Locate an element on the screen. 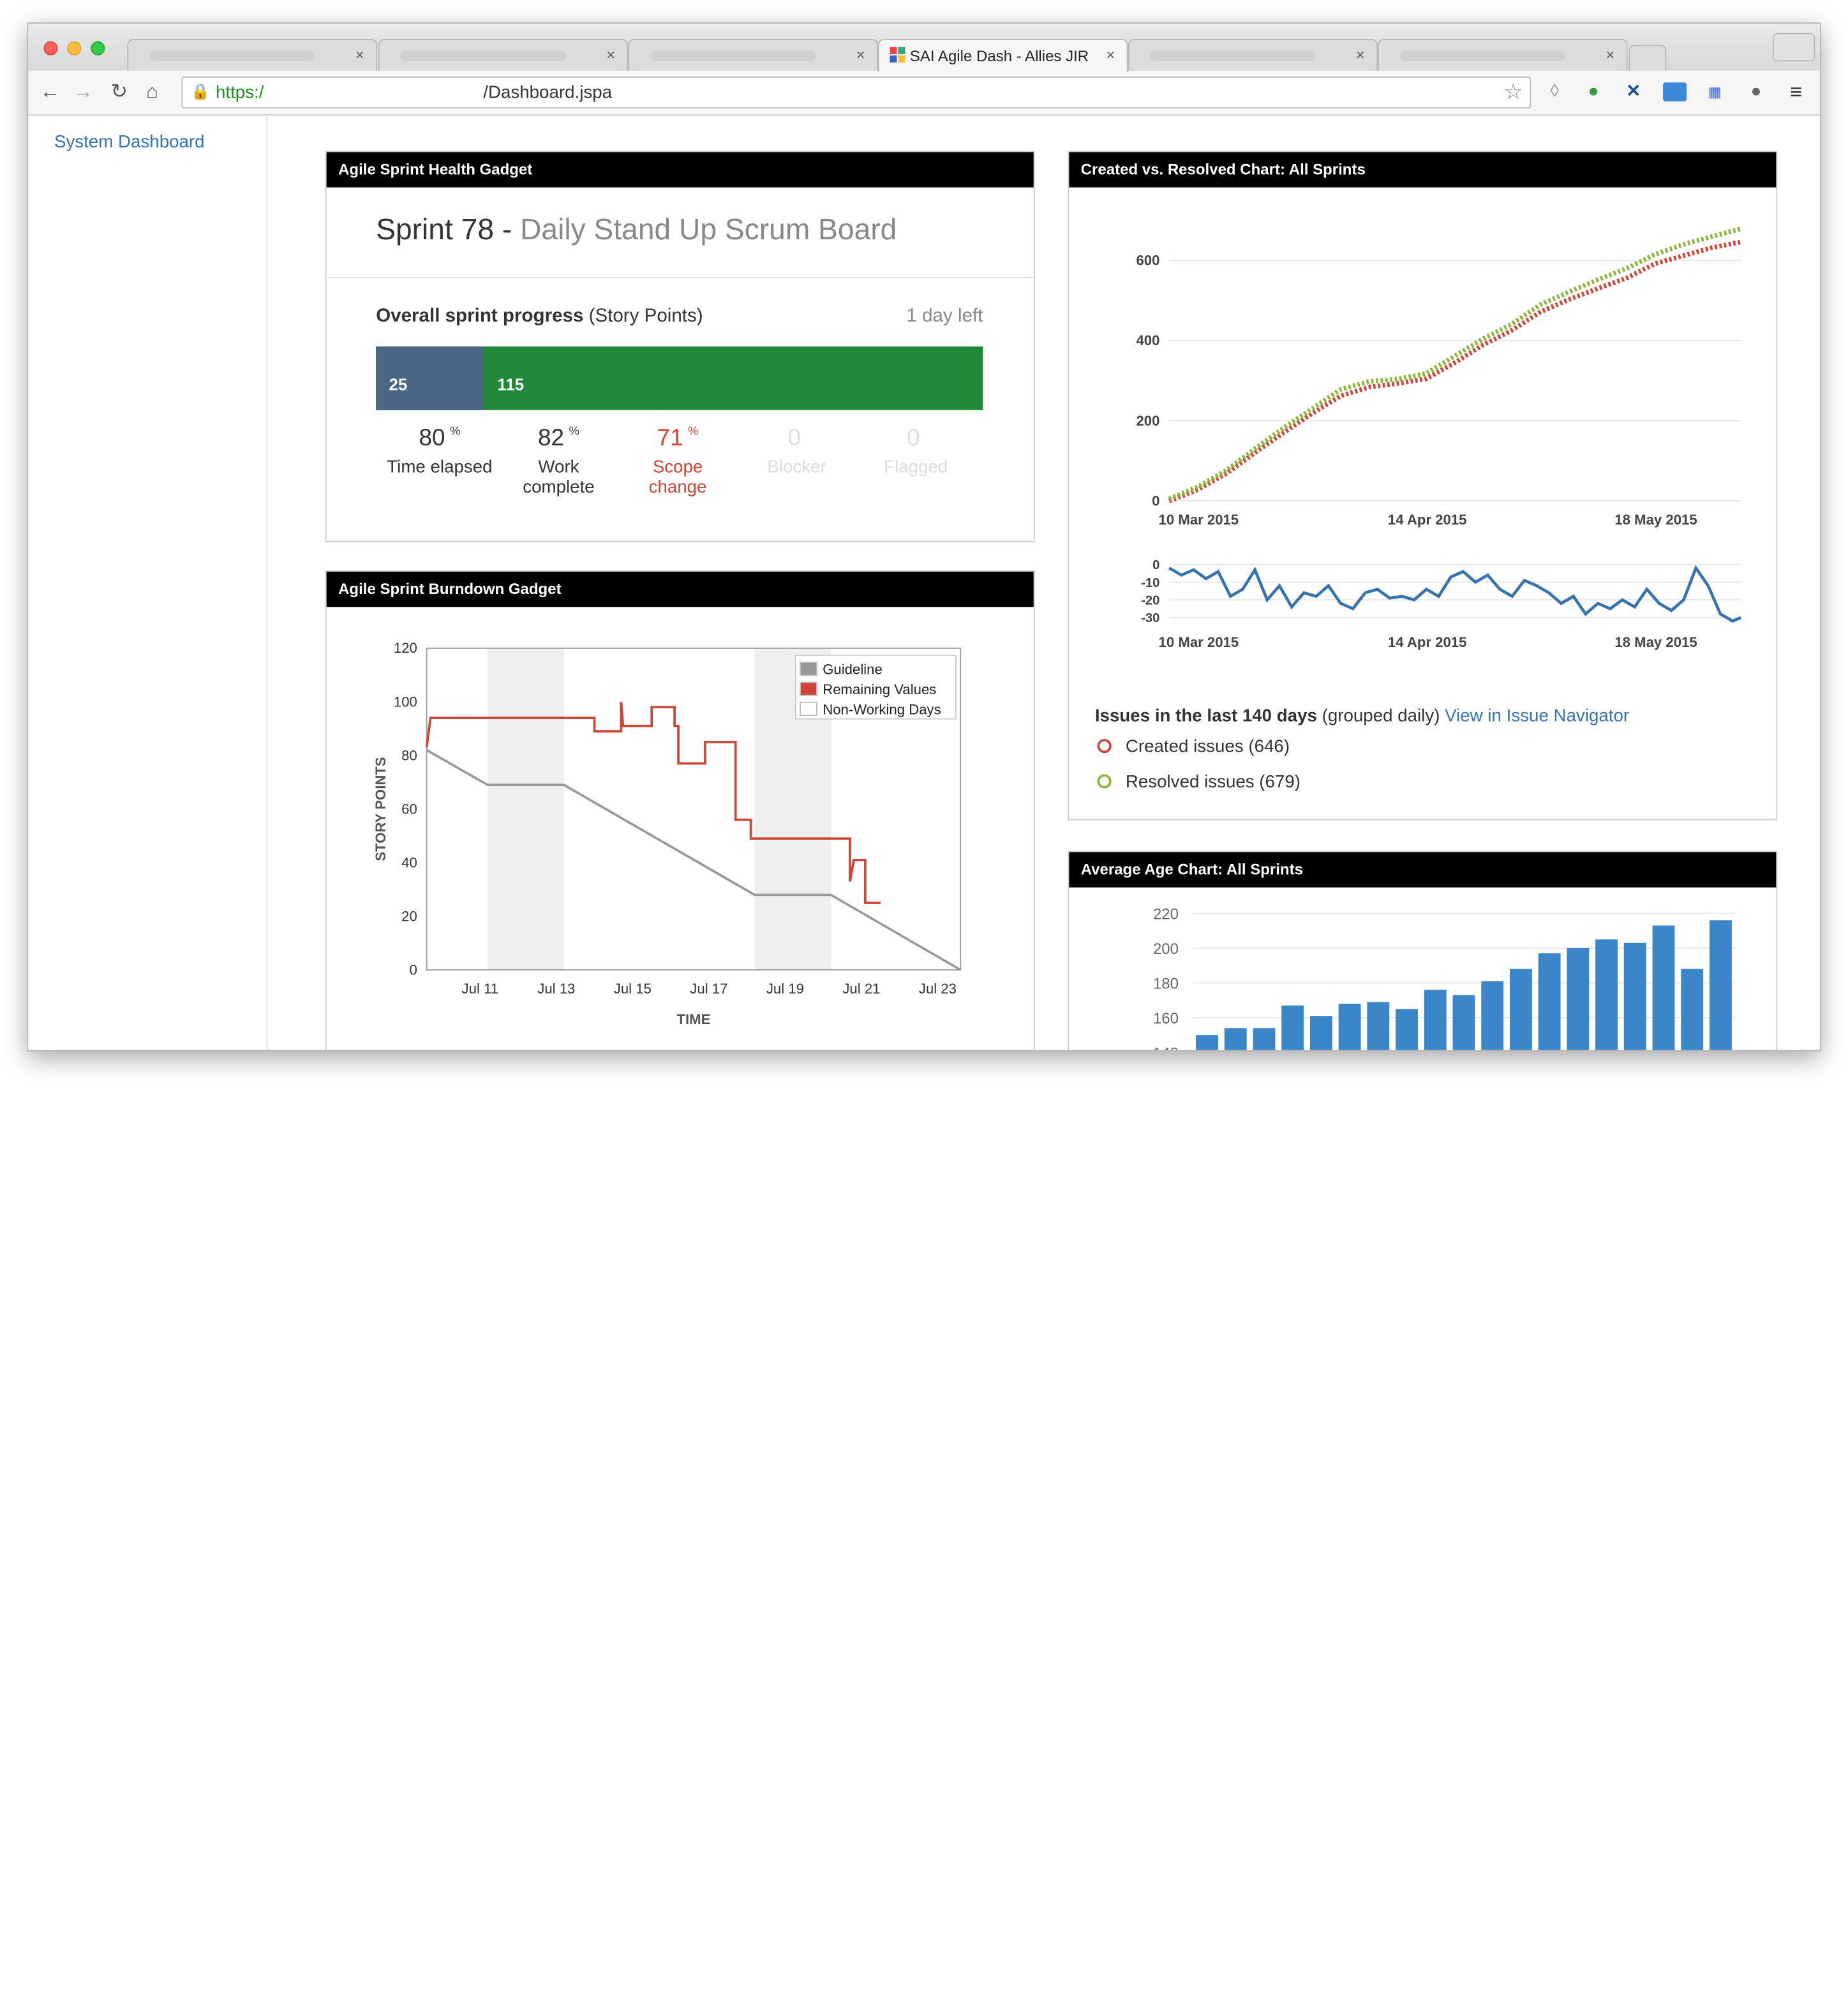  back-arrow-icon: ← is located at coordinates (50, 92).